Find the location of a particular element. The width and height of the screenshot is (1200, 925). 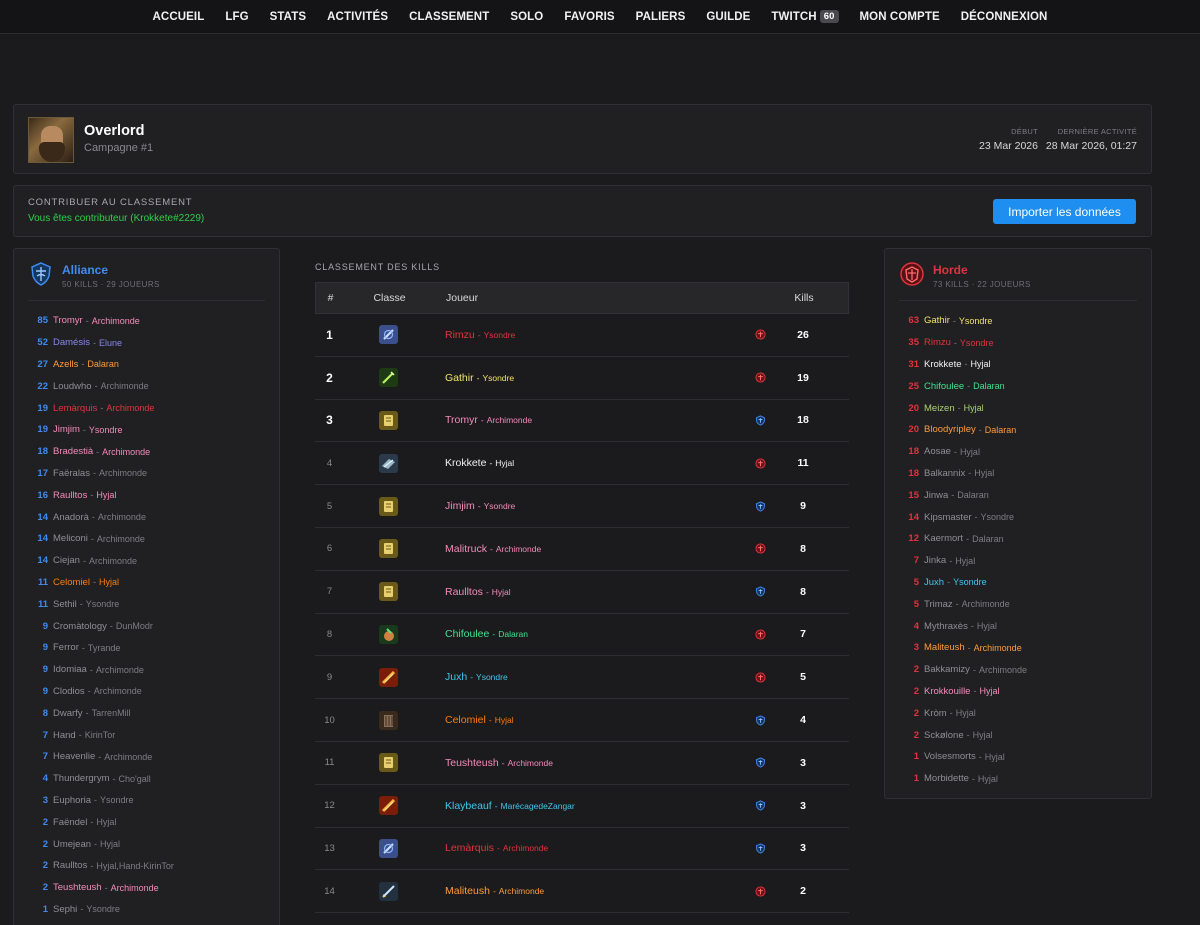

table-row: 11 Teushteush - Archimonde 3 is located at coordinates (582, 763).